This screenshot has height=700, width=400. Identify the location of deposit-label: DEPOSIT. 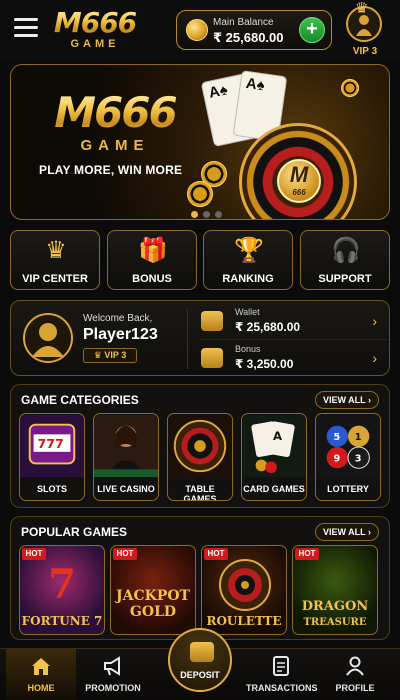
(200, 675).